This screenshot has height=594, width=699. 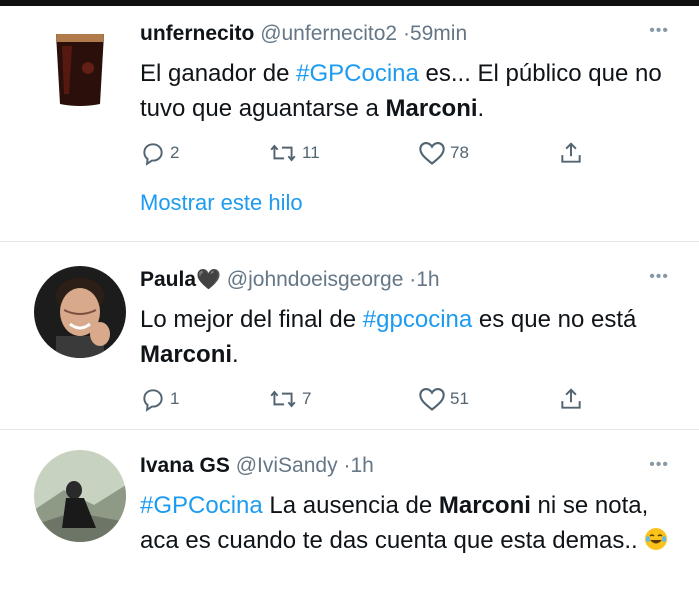 I want to click on retweet-count: 11, so click(x=311, y=152).